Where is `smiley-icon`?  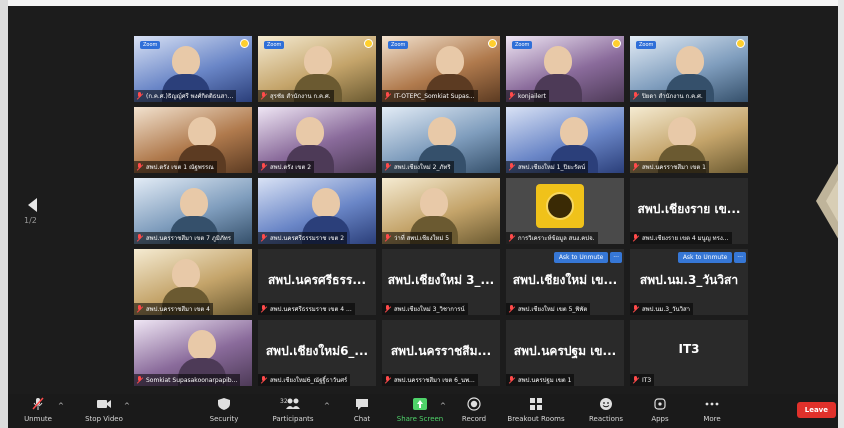
smiley-icon is located at coordinates (606, 404).